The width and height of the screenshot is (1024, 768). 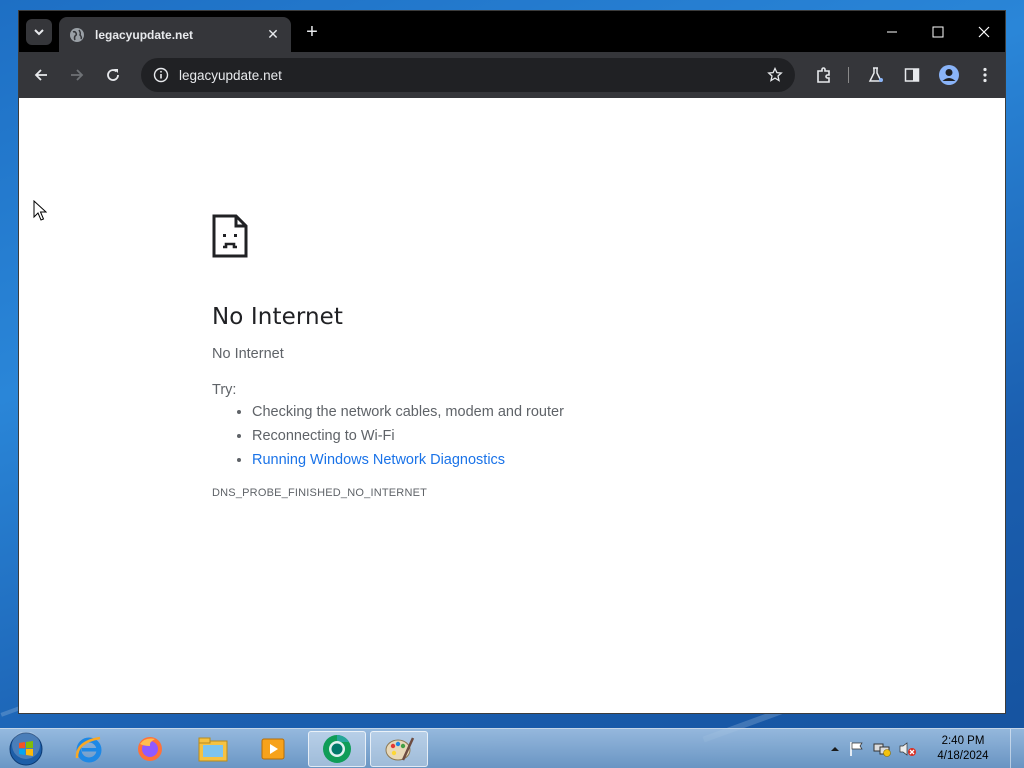 I want to click on labs-button, so click(x=876, y=75).